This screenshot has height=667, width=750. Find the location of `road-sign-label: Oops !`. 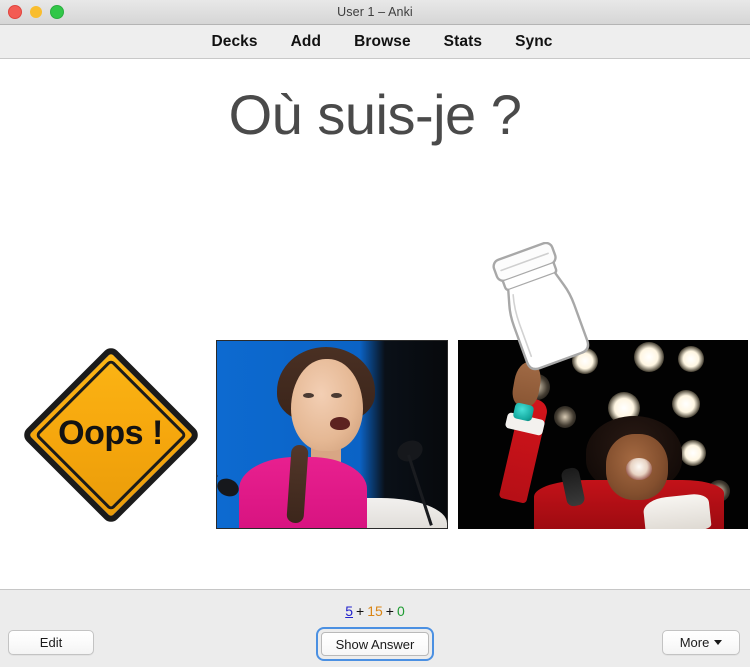

road-sign-label: Oops ! is located at coordinates (110, 432).